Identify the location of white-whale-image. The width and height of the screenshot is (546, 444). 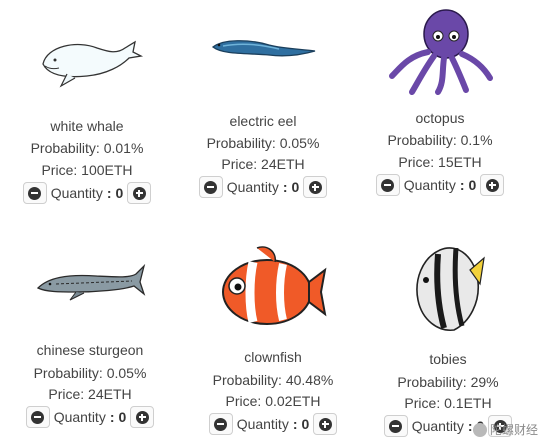
(93, 64).